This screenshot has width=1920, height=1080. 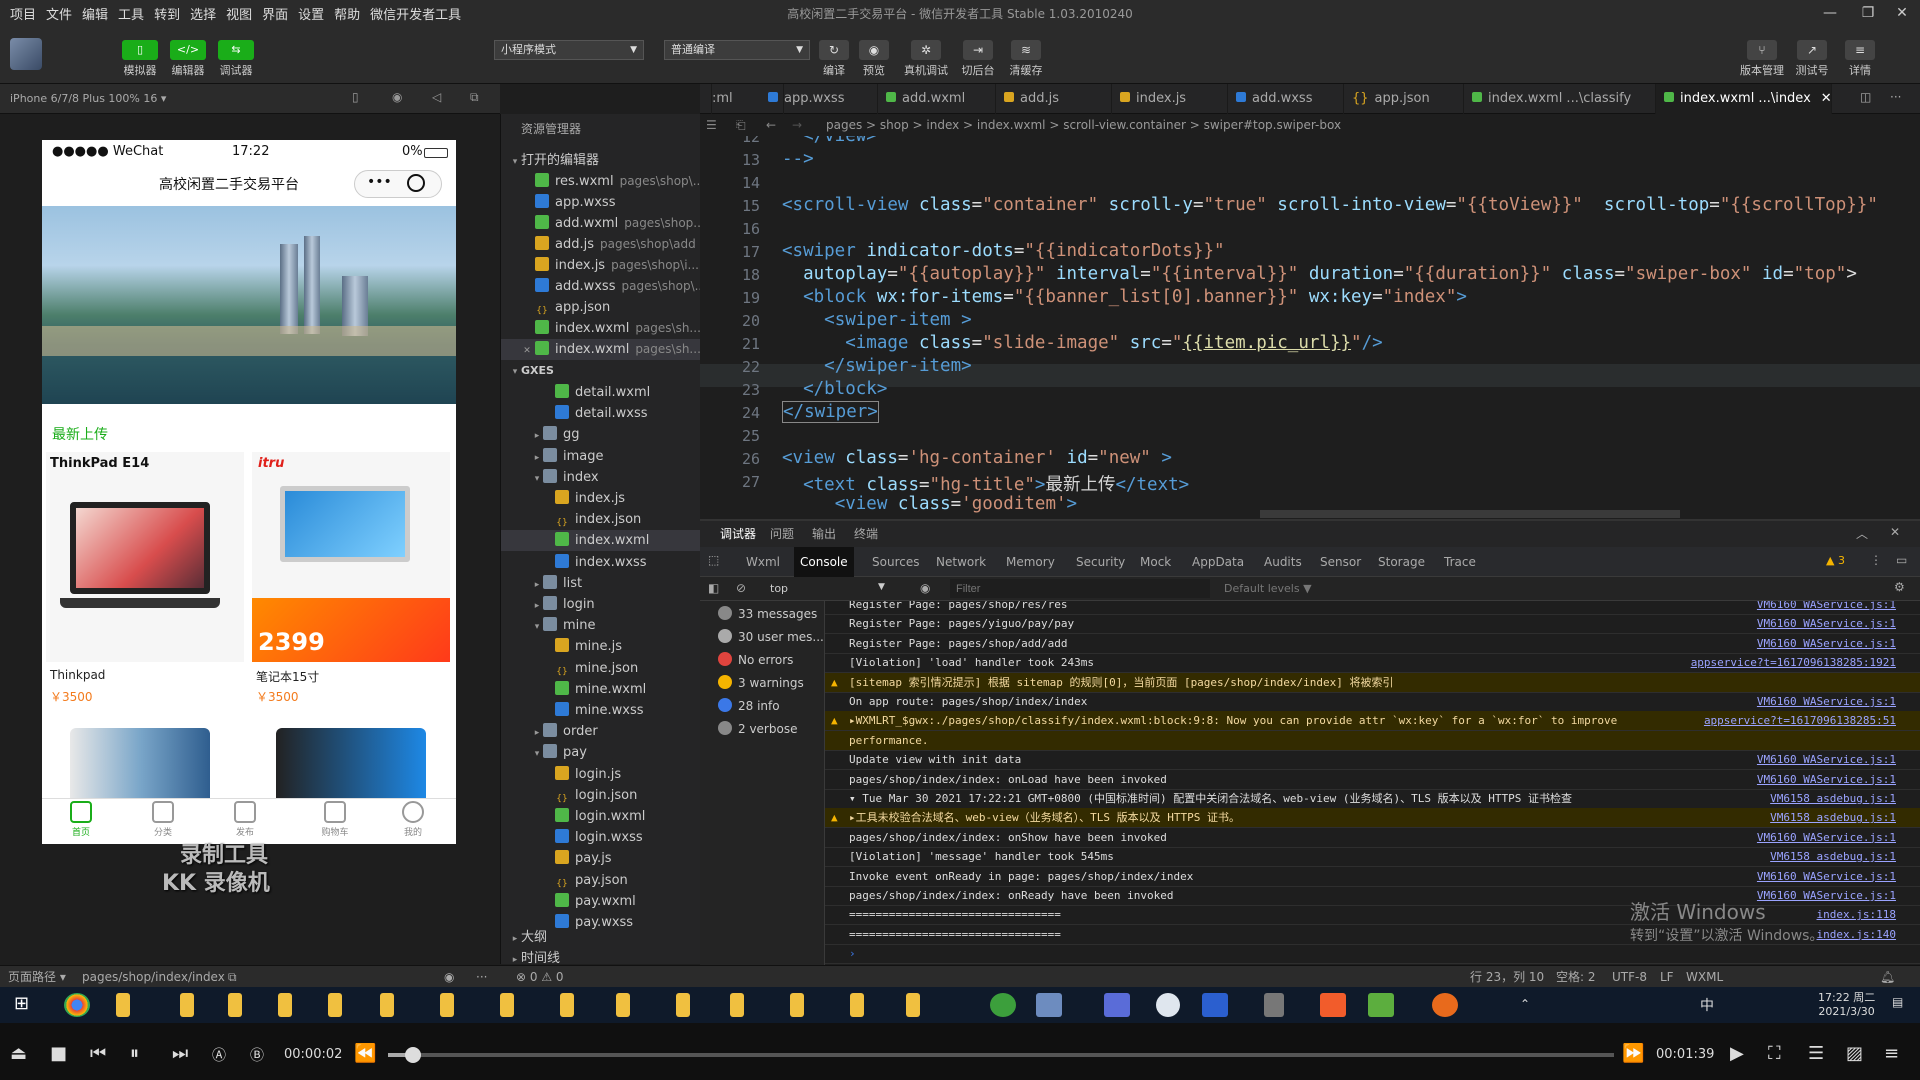 What do you see at coordinates (415, 13) in the screenshot?
I see `menu-wechat-devtools: 微信开发者工具` at bounding box center [415, 13].